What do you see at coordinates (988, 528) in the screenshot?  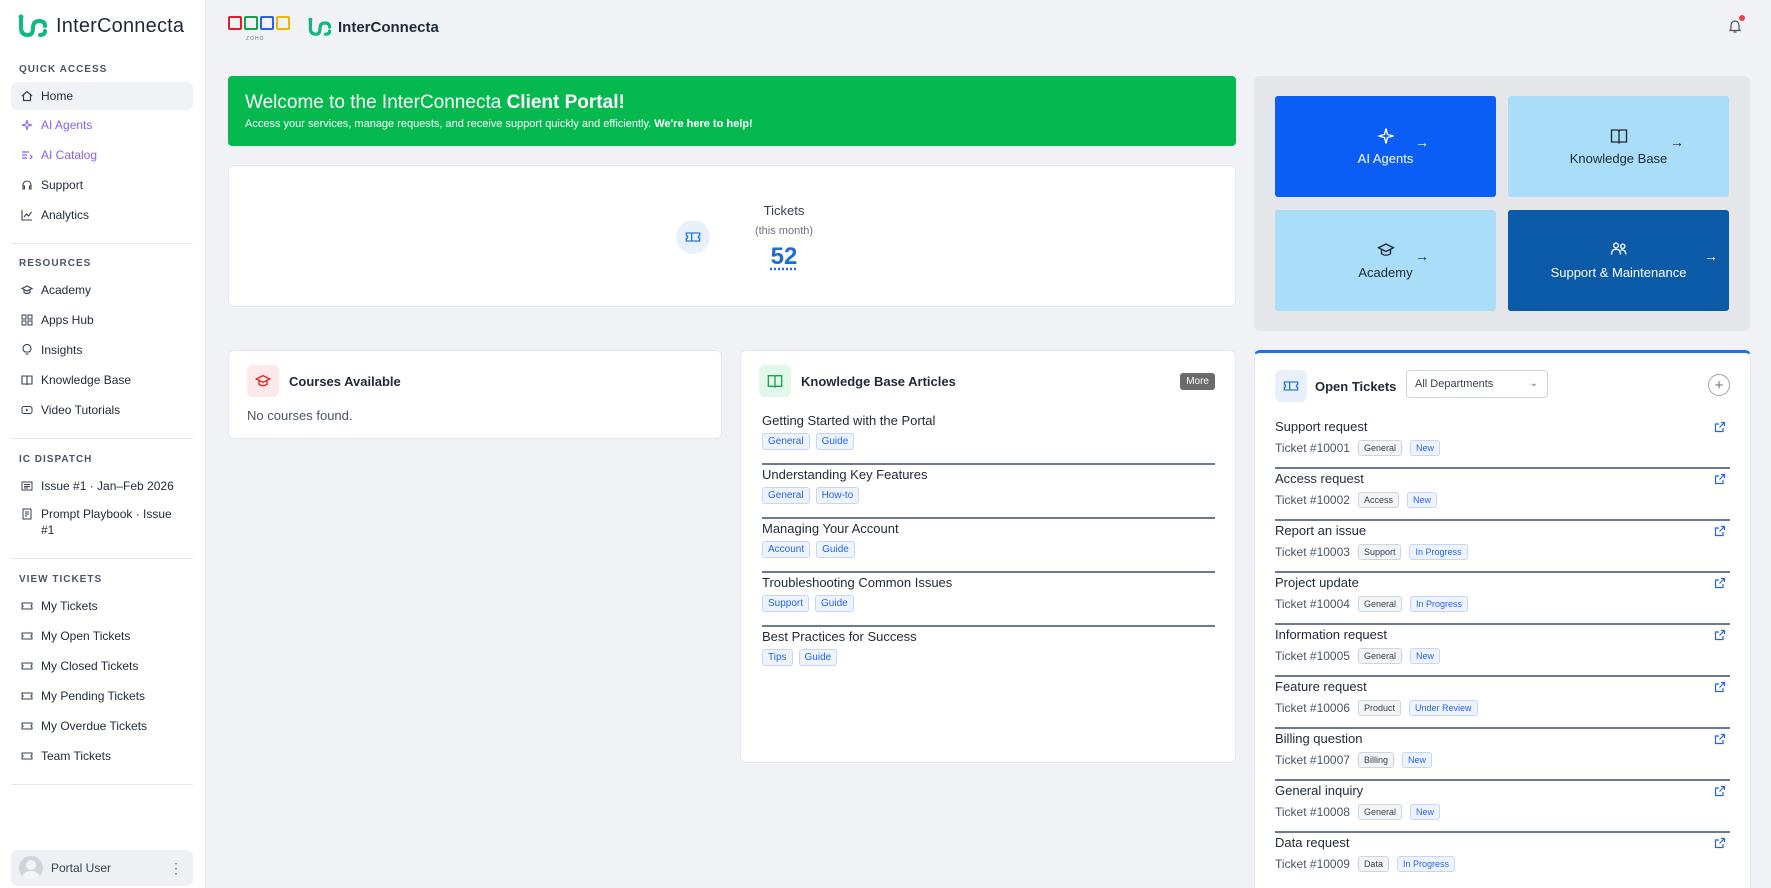 I see `kb-article-title: Managing Your Account` at bounding box center [988, 528].